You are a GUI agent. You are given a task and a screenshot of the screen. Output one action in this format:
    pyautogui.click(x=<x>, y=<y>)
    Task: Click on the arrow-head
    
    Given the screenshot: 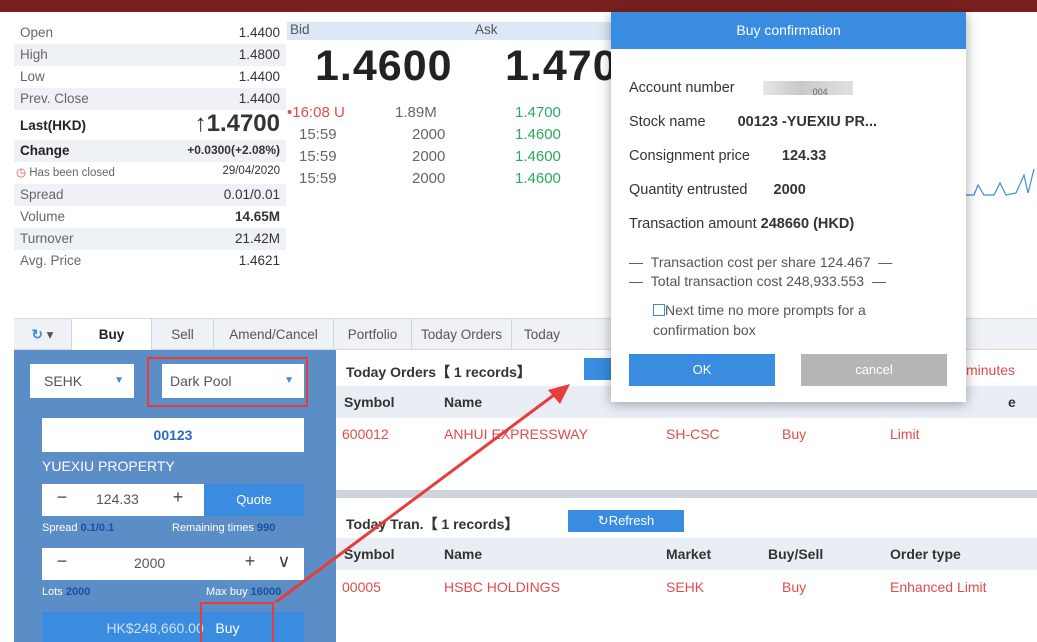 What is the action you would take?
    pyautogui.click(x=559, y=394)
    